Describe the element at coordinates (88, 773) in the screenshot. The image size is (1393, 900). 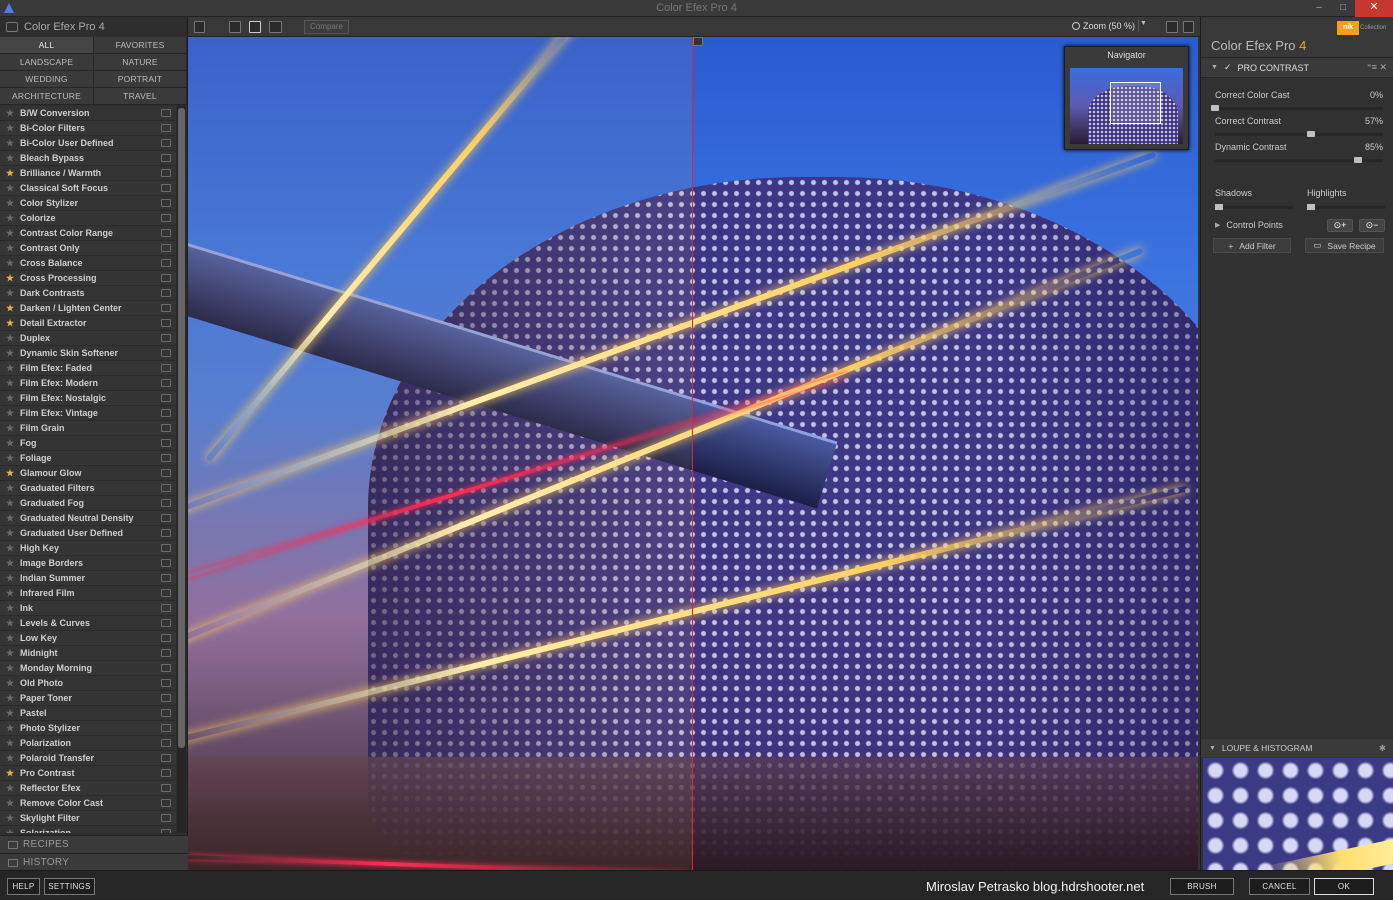
I see `filter-item: ★ Pro Contrast` at that location.